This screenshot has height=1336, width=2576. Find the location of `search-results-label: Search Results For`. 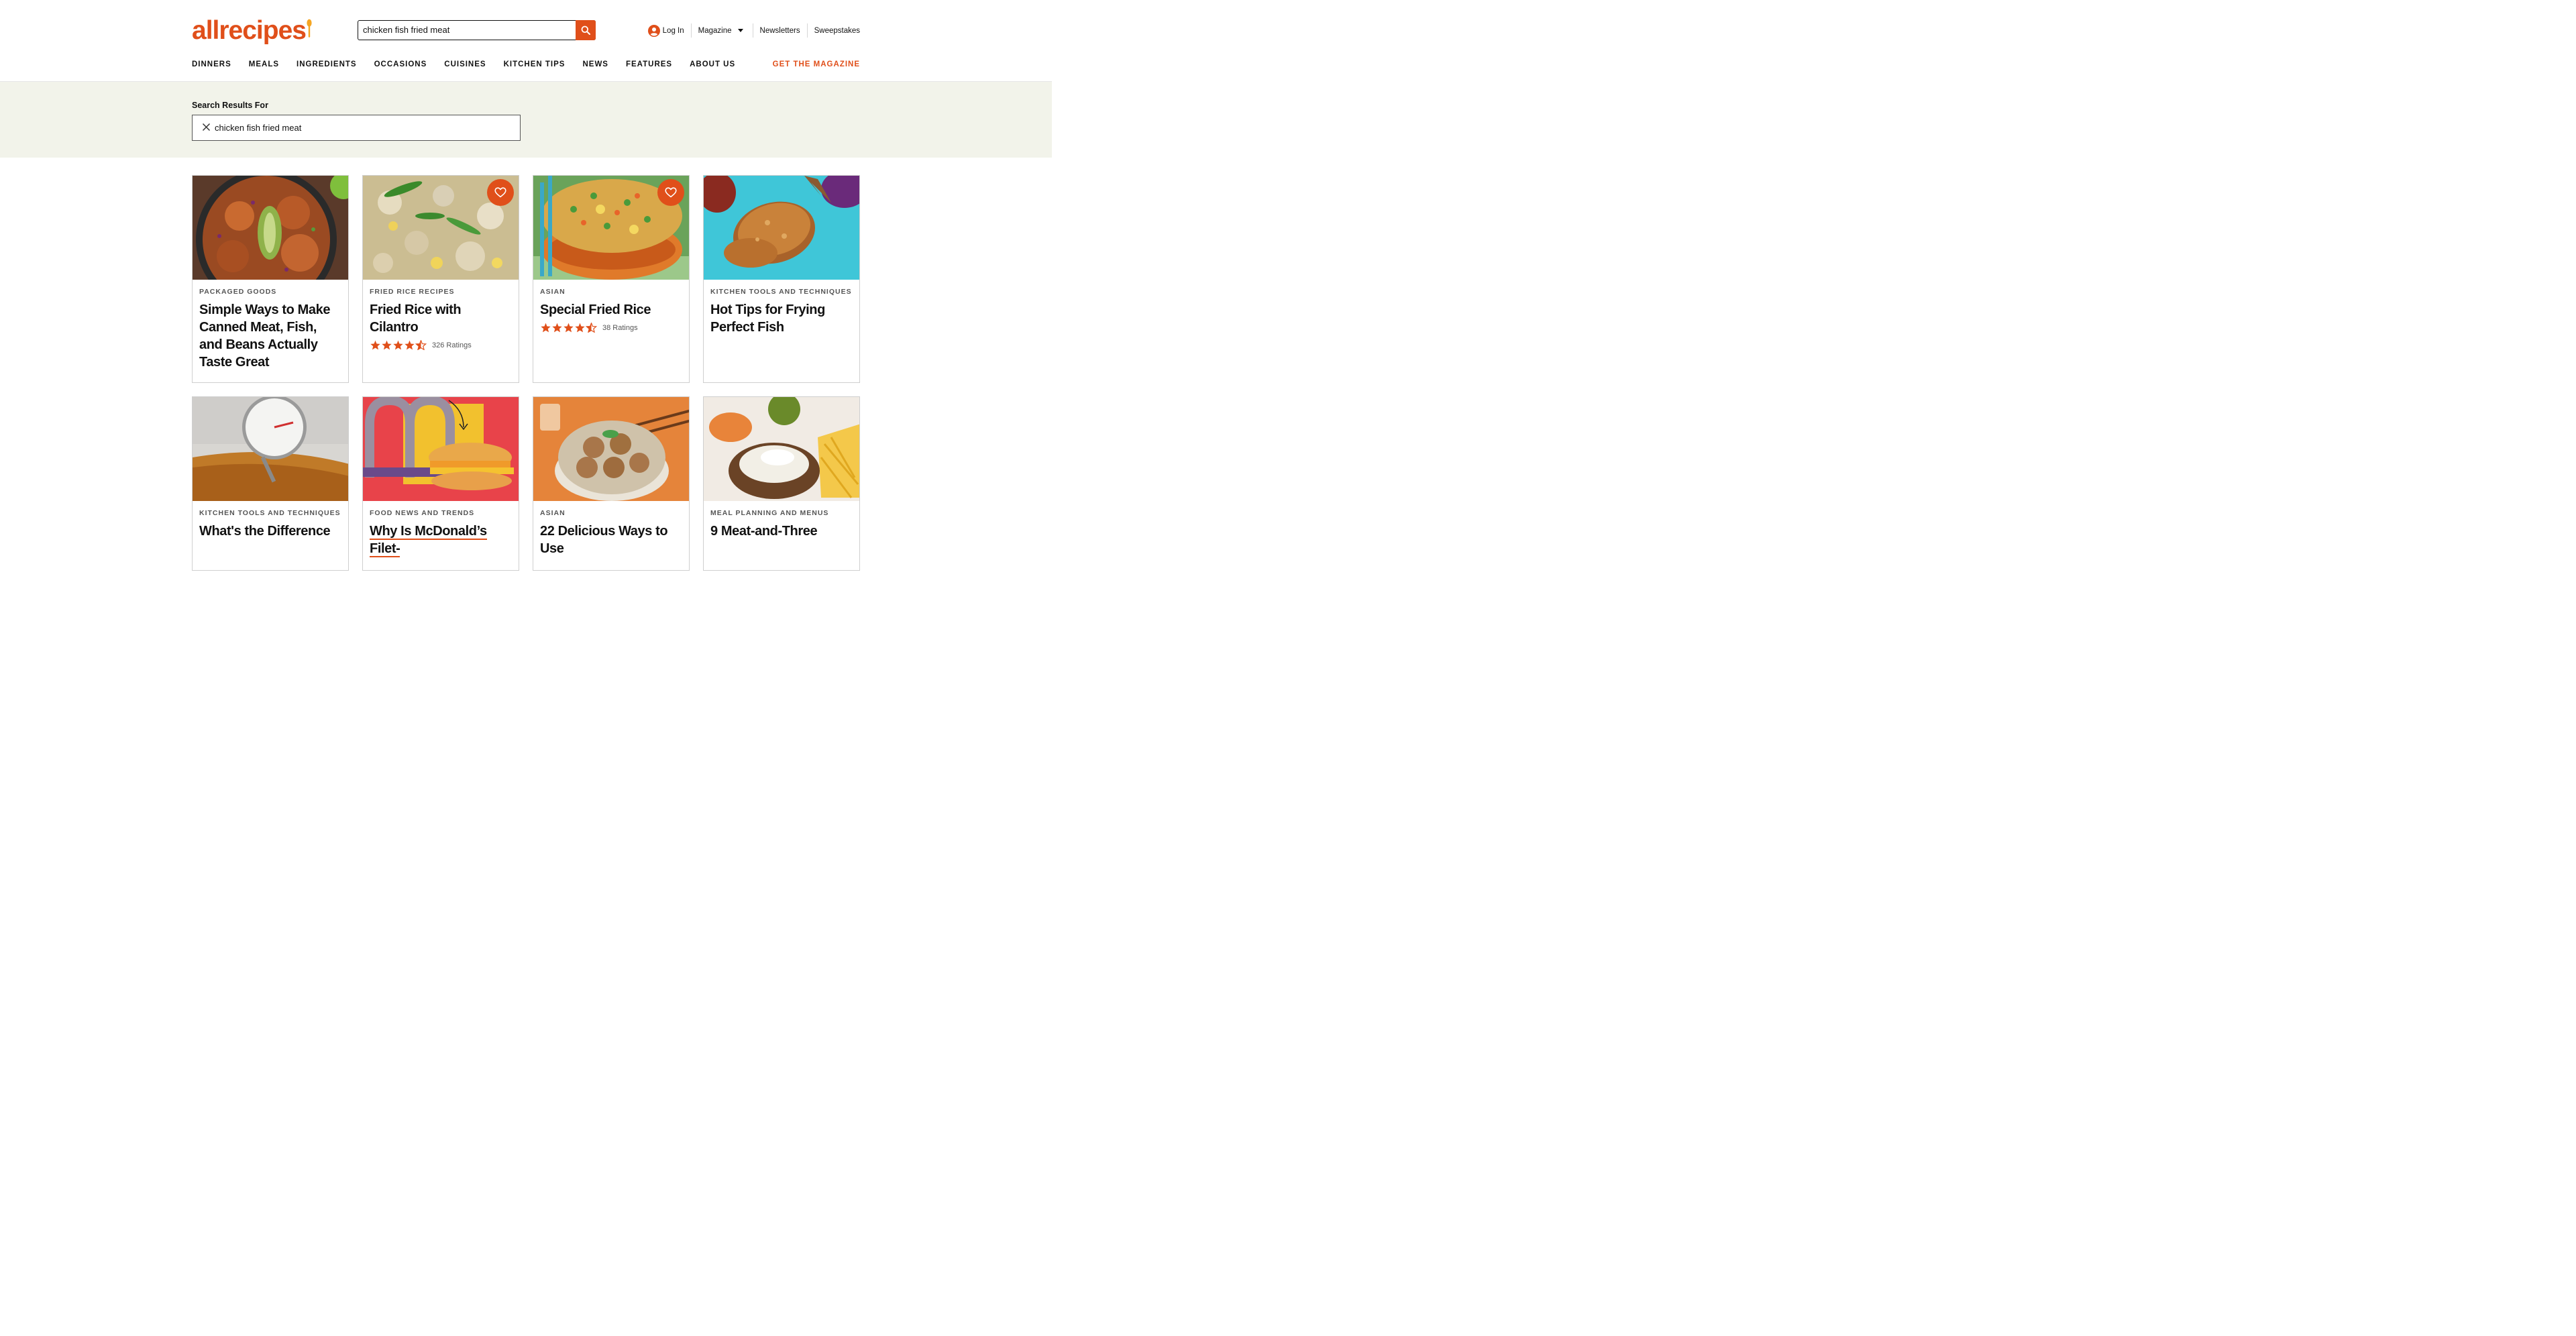

search-results-label: Search Results For is located at coordinates (230, 106).